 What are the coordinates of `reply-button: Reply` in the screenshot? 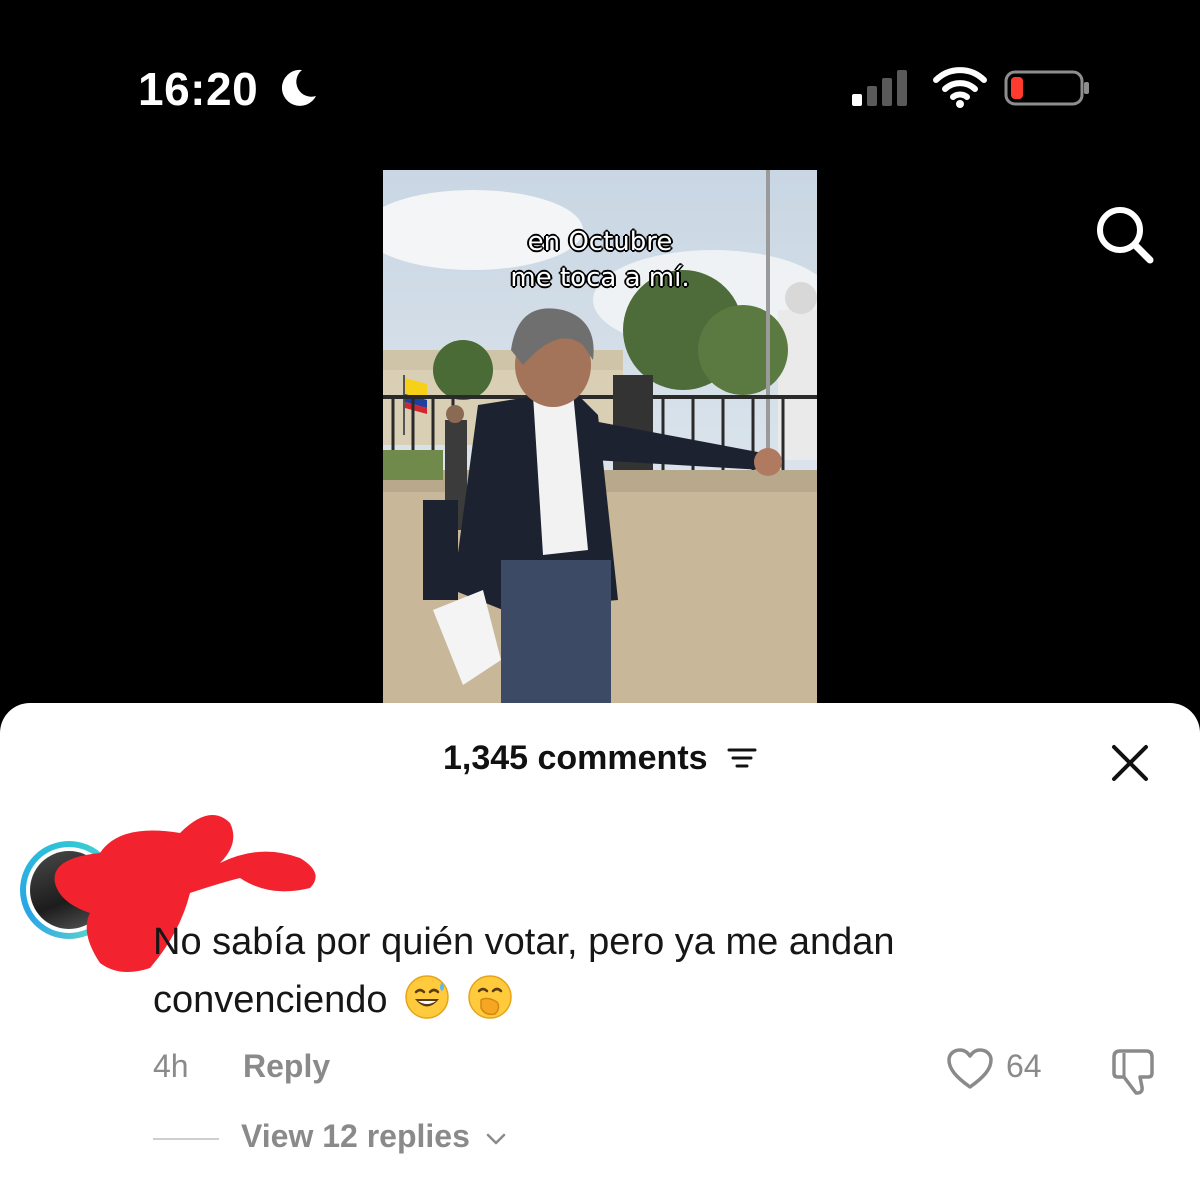 It's located at (286, 1066).